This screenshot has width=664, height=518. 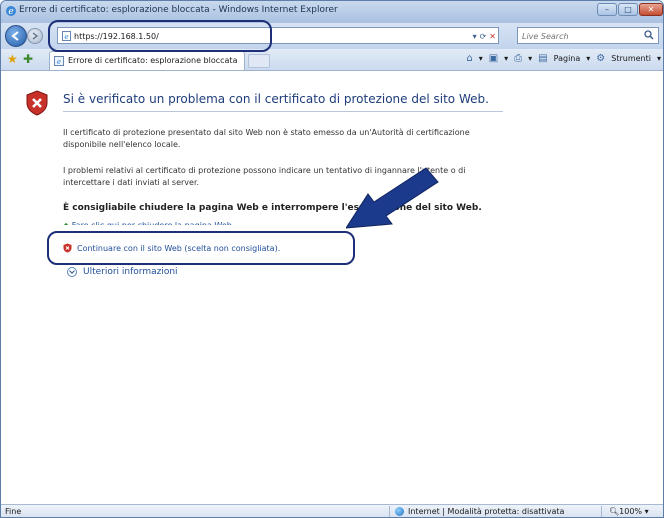 What do you see at coordinates (72, 272) in the screenshot?
I see `expand-chevron-icon` at bounding box center [72, 272].